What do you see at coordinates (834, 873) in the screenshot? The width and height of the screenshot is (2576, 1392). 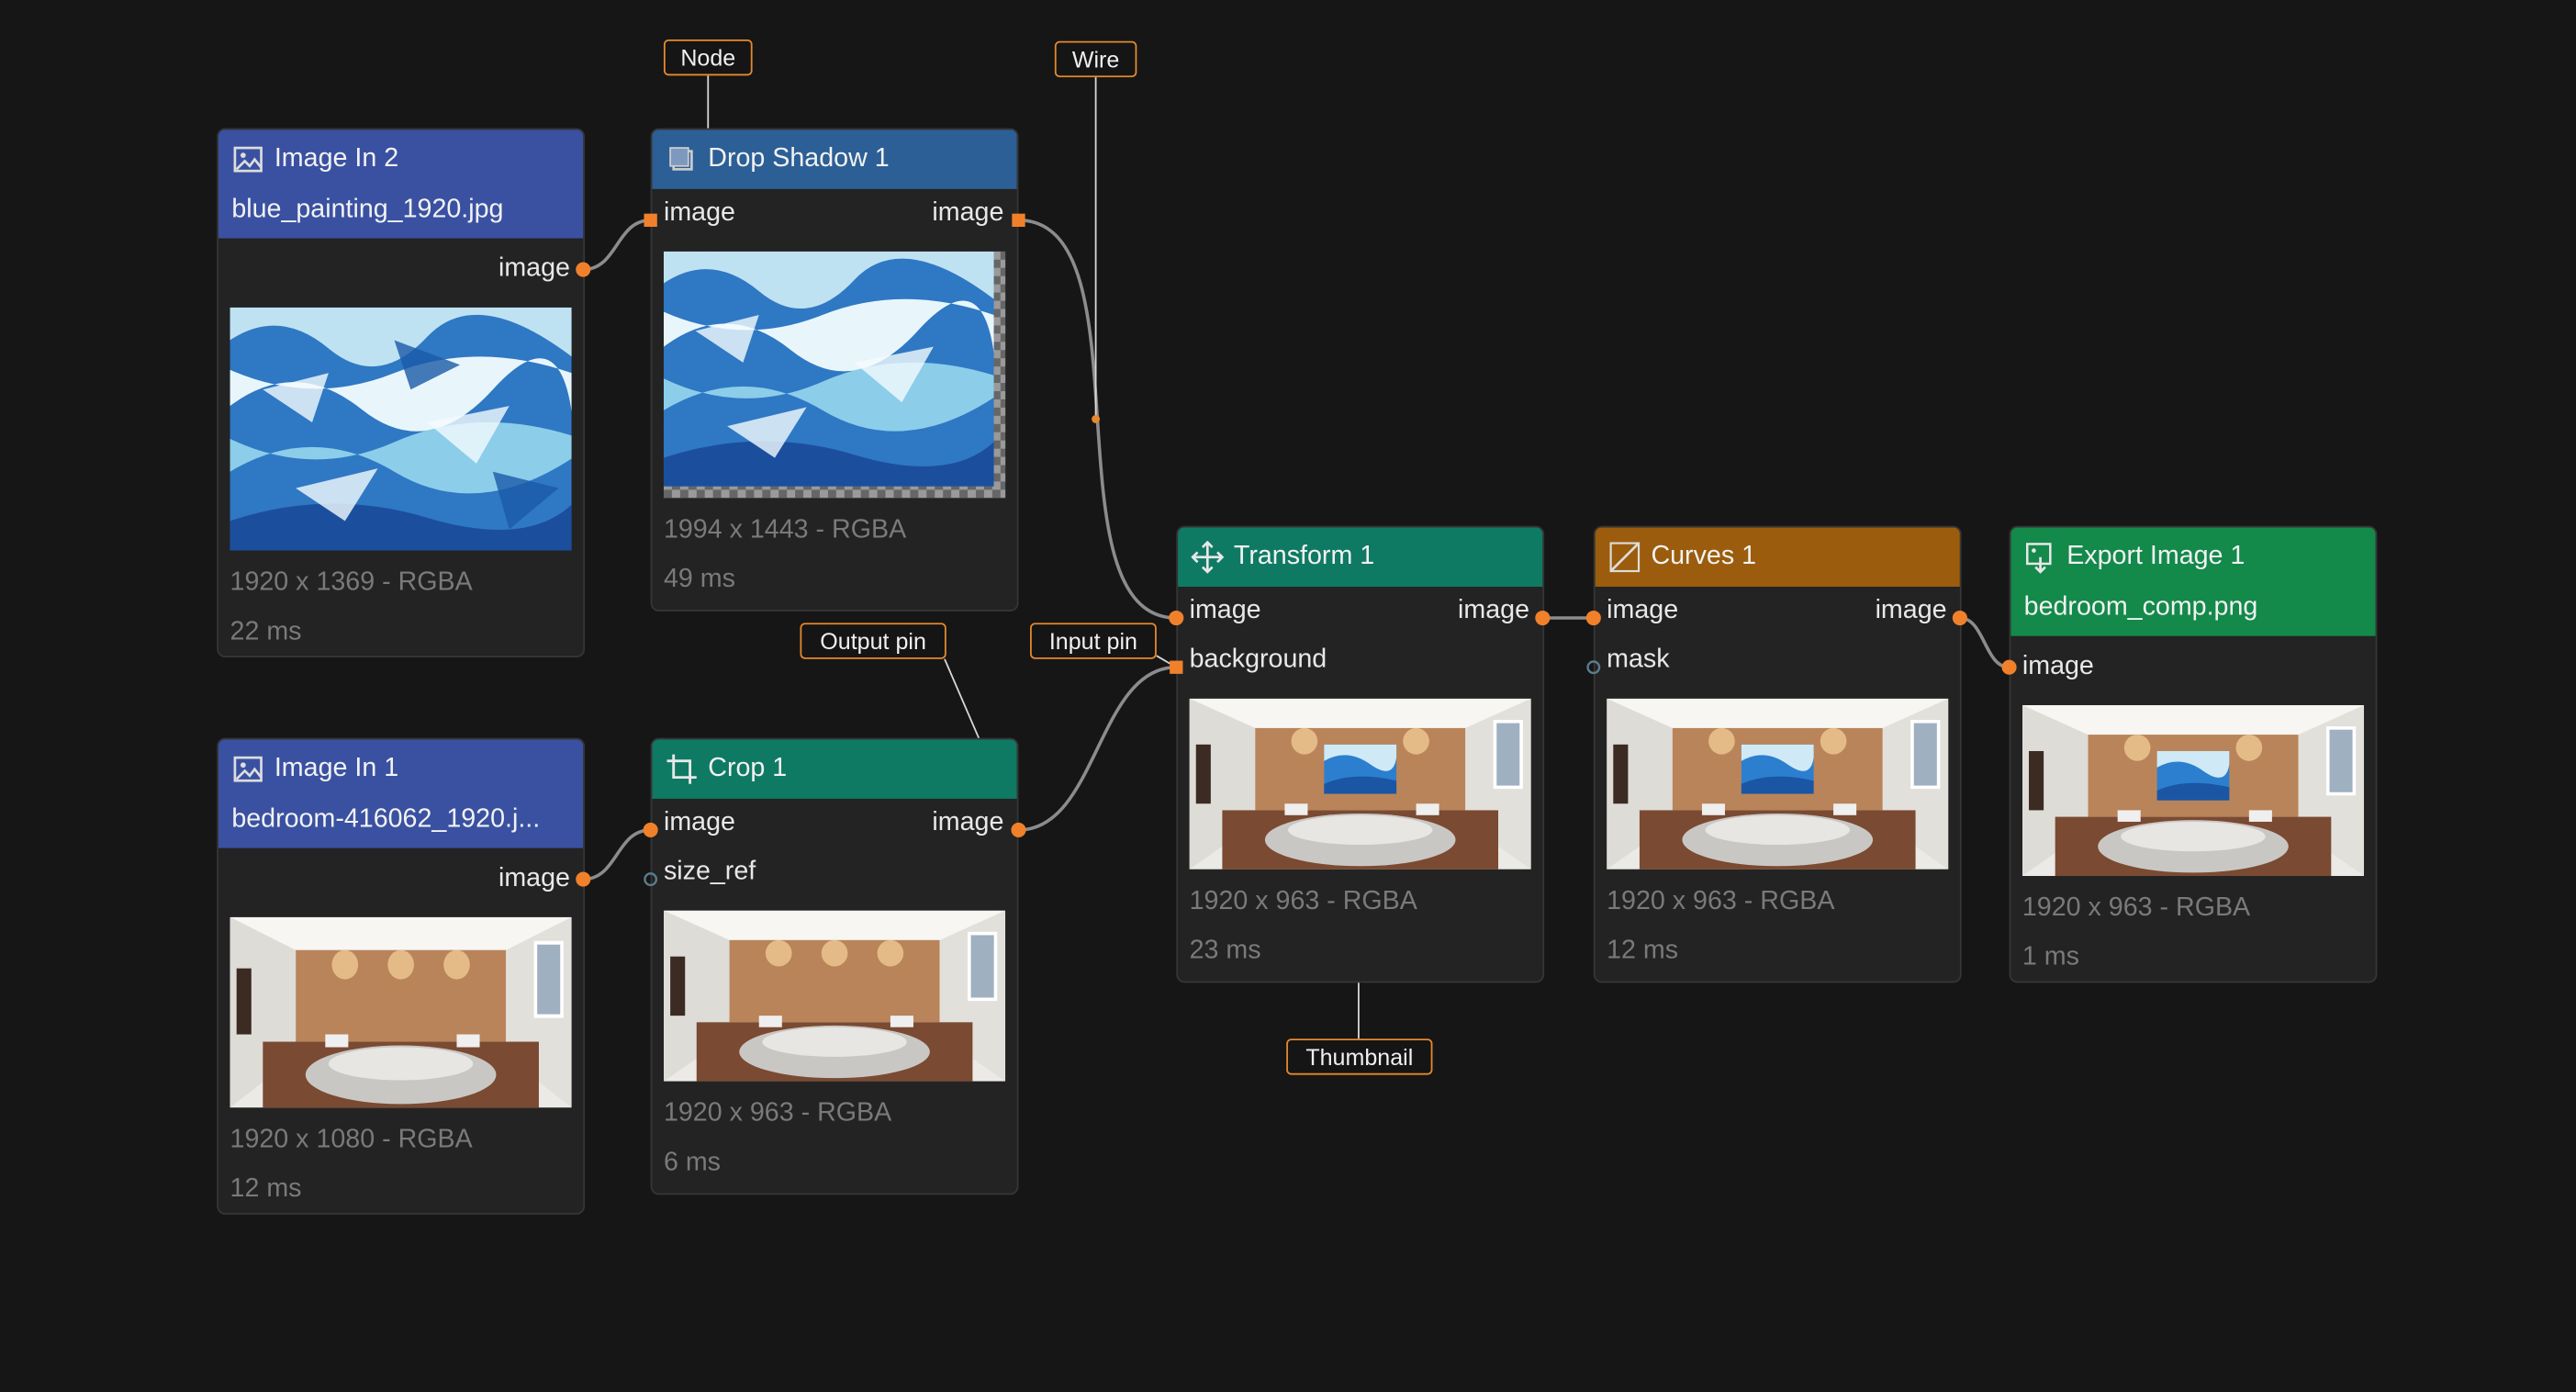 I see `pin-row-size-ref: size_ref` at bounding box center [834, 873].